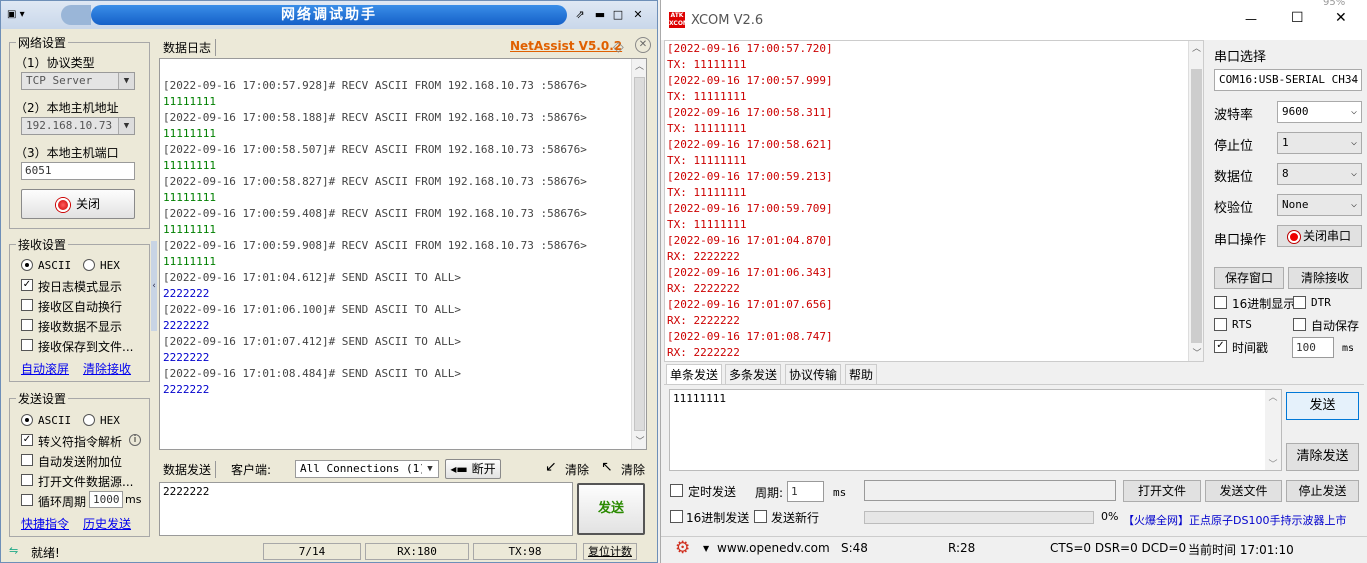  I want to click on diamond-icon: ◇, so click(618, 47).